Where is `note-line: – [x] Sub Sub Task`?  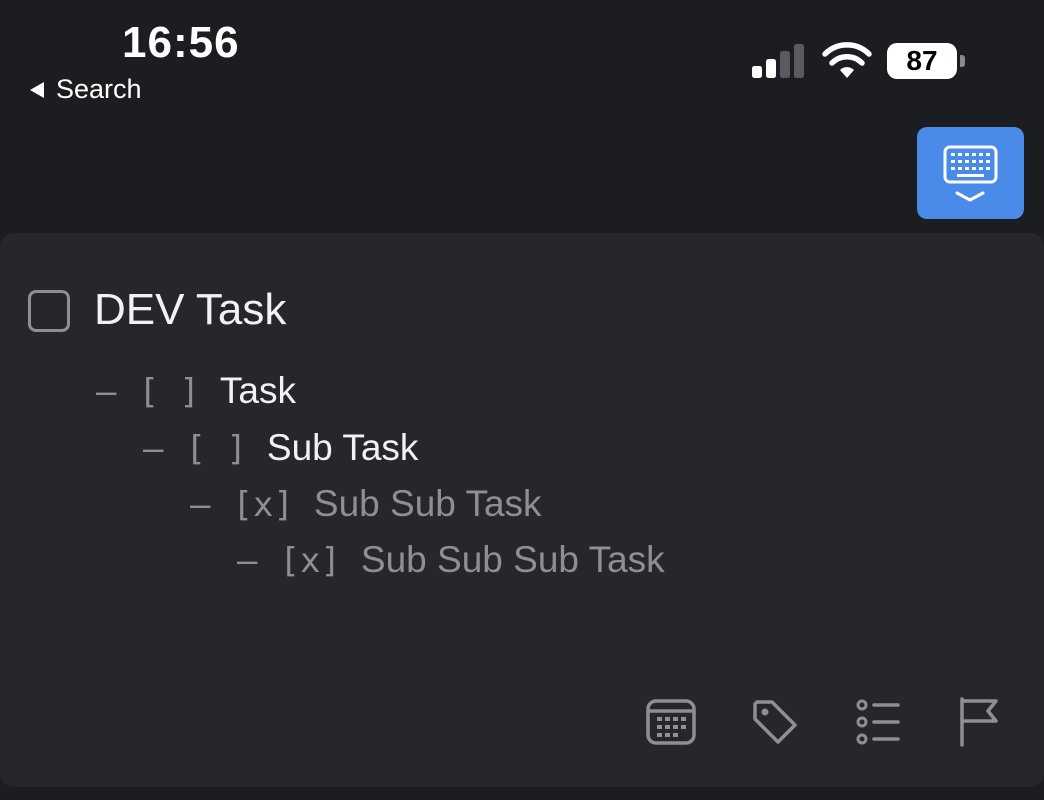 note-line: – [x] Sub Sub Task is located at coordinates (366, 504).